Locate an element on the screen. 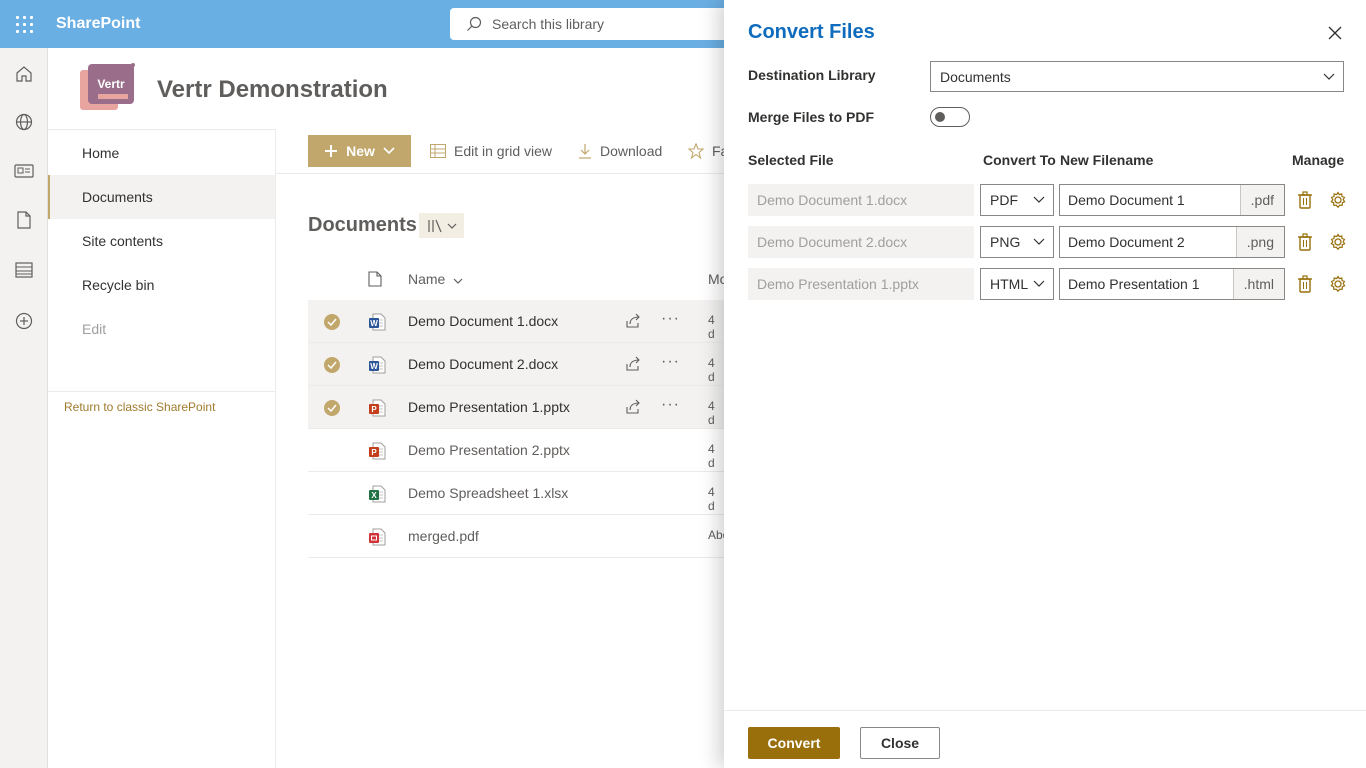 This screenshot has width=1366, height=768. command-bar: New Edit in grid view Download Fa is located at coordinates (502, 151).